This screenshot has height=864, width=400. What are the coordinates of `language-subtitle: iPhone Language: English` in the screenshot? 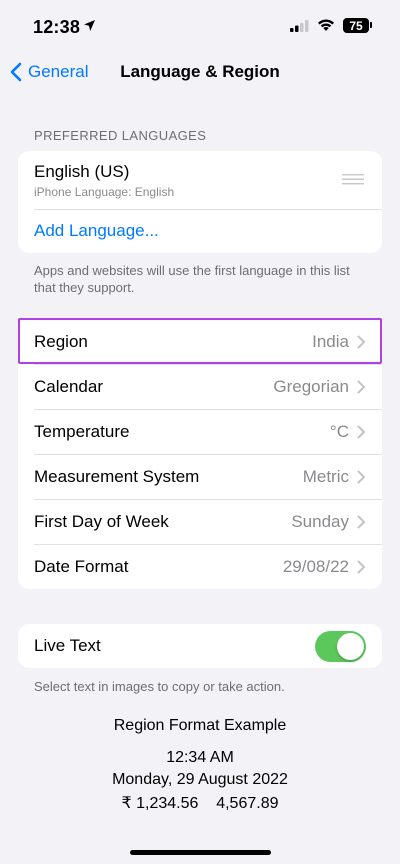 It's located at (104, 191).